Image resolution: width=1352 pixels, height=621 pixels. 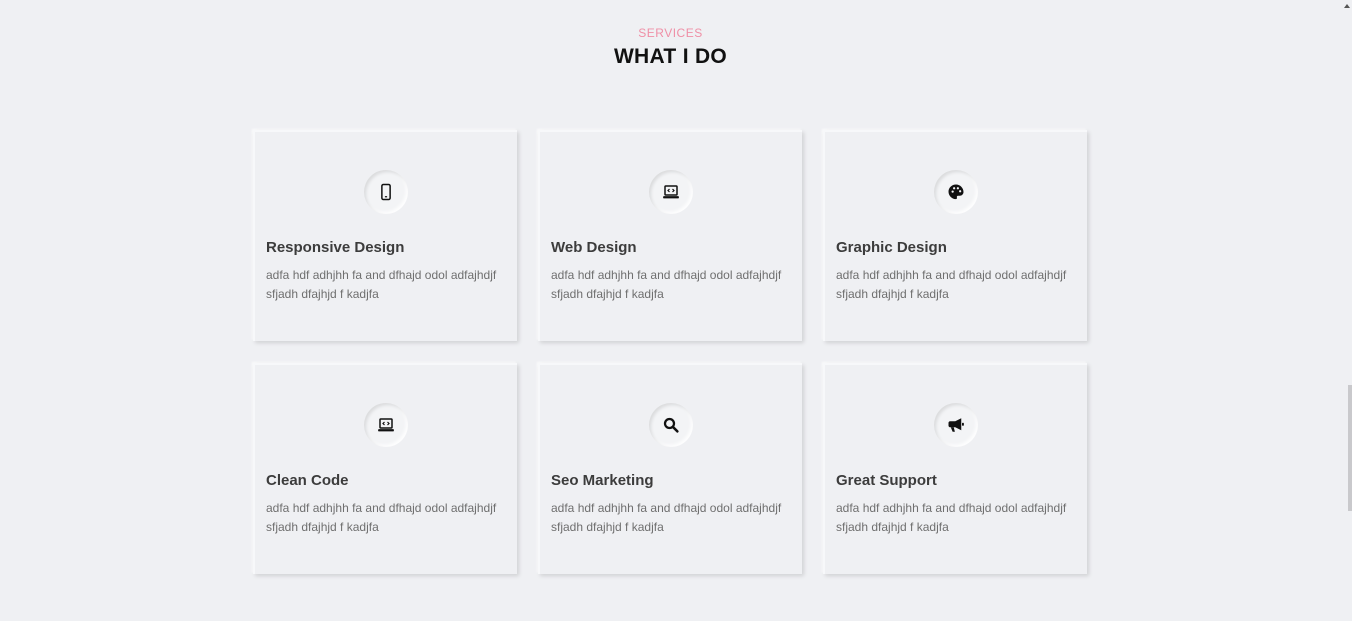 What do you see at coordinates (670, 56) in the screenshot?
I see `section-title: WHAT I DO` at bounding box center [670, 56].